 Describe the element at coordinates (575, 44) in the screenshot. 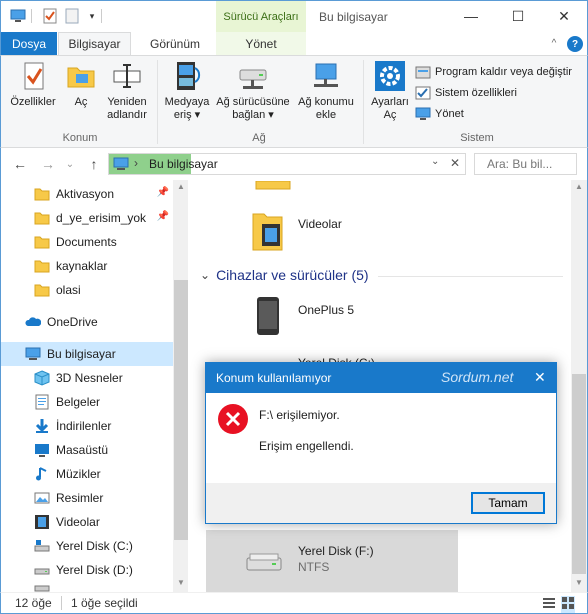

I see `help-button: ?` at that location.